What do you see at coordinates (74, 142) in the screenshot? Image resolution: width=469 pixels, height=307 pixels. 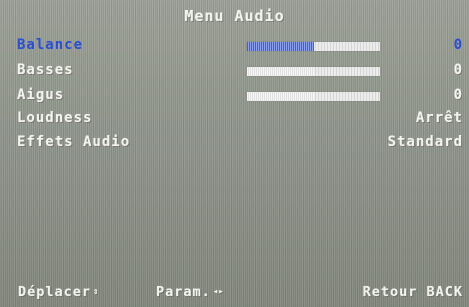 I see `menu-item-label: Effets Audio` at bounding box center [74, 142].